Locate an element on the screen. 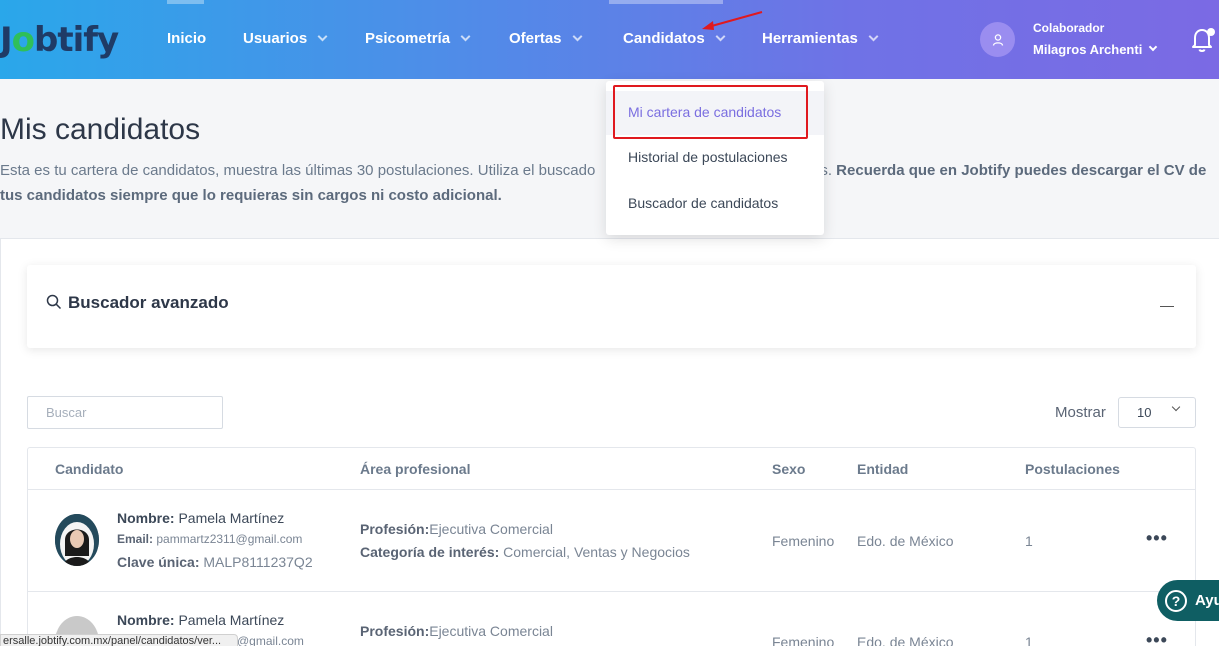  annotation-arrow-icon is located at coordinates (732, 20).